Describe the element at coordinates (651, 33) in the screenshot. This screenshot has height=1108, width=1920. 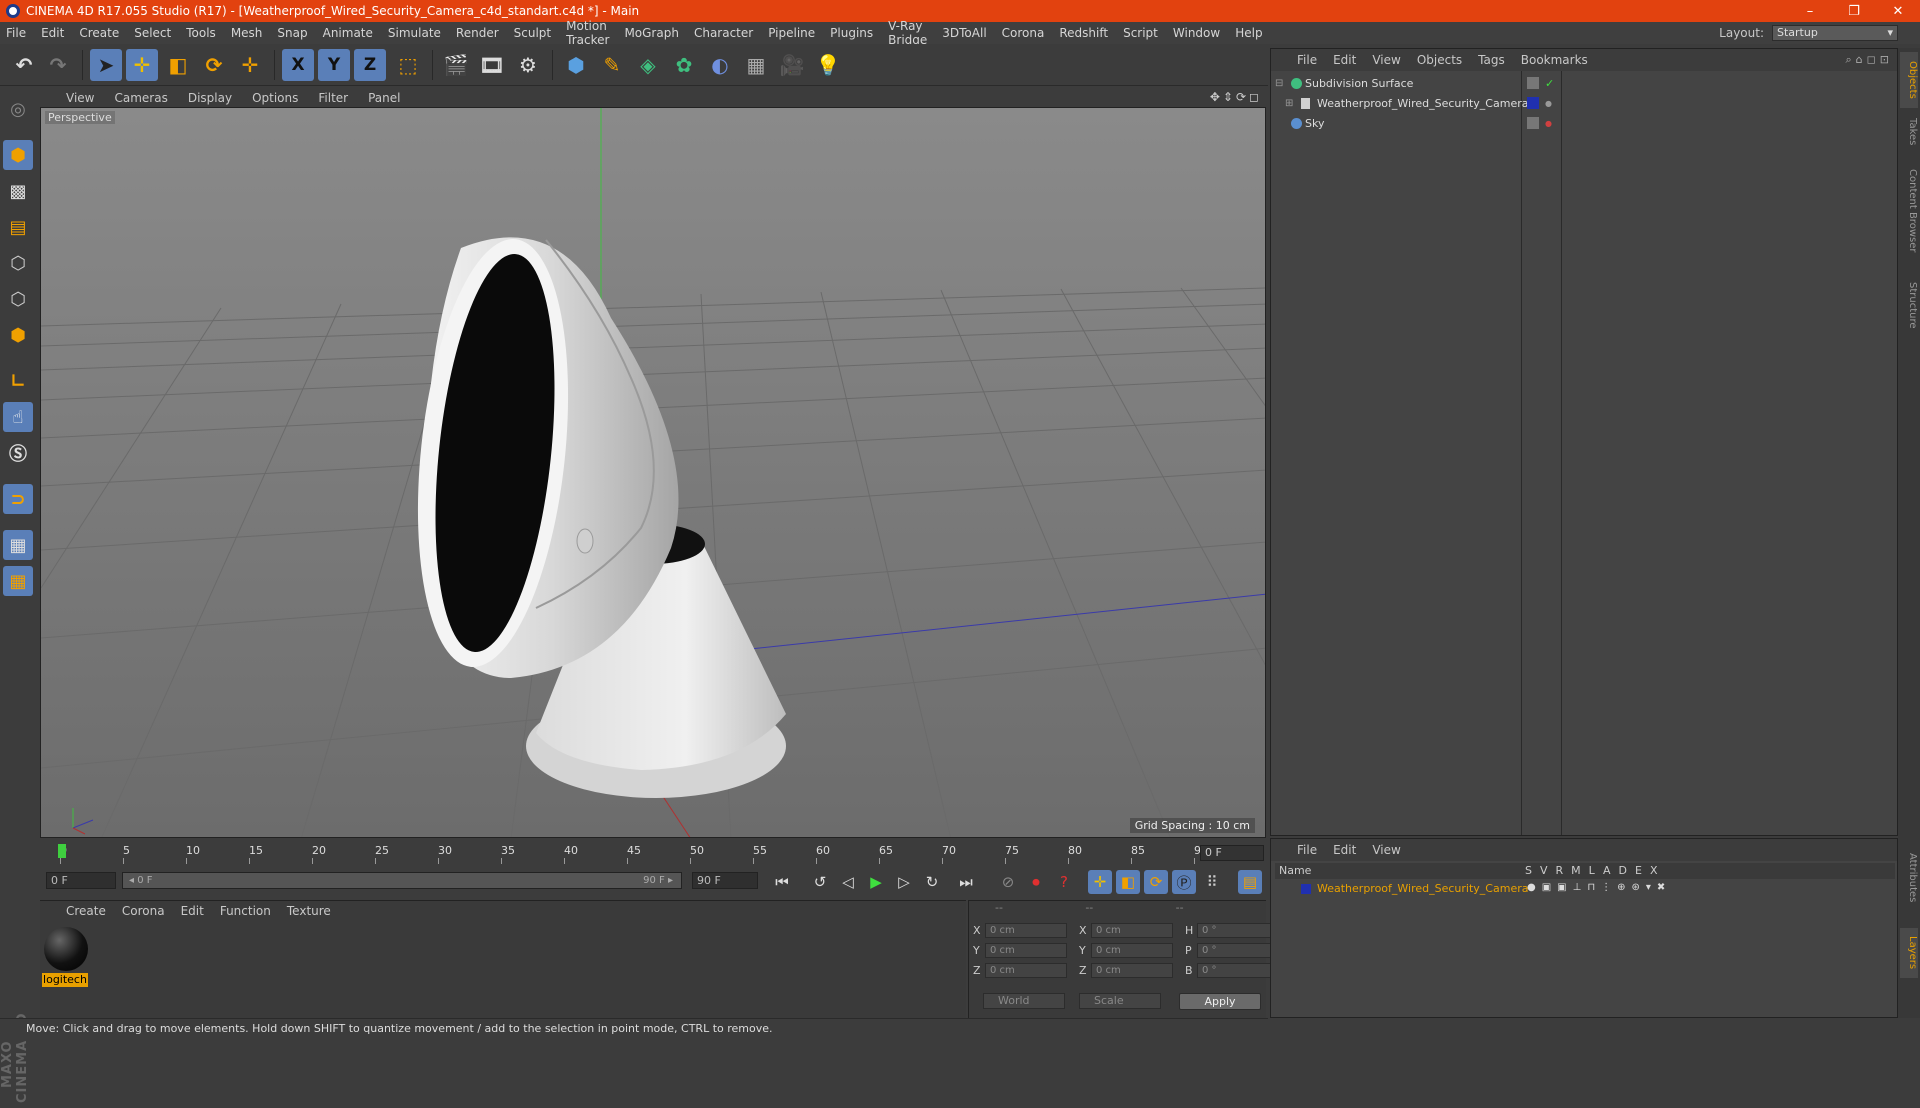
I see `menu-mograph: MoGraph` at that location.